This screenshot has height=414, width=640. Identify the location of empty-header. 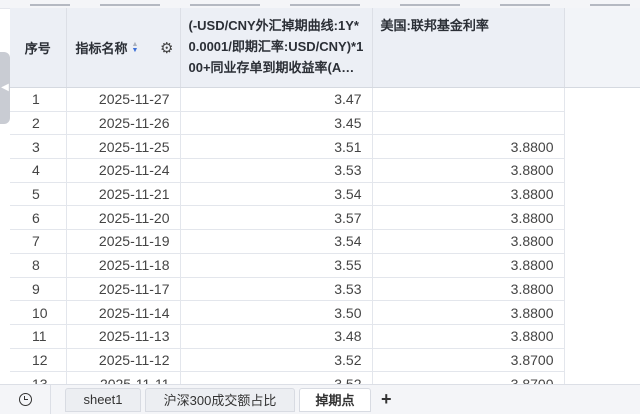
(602, 48).